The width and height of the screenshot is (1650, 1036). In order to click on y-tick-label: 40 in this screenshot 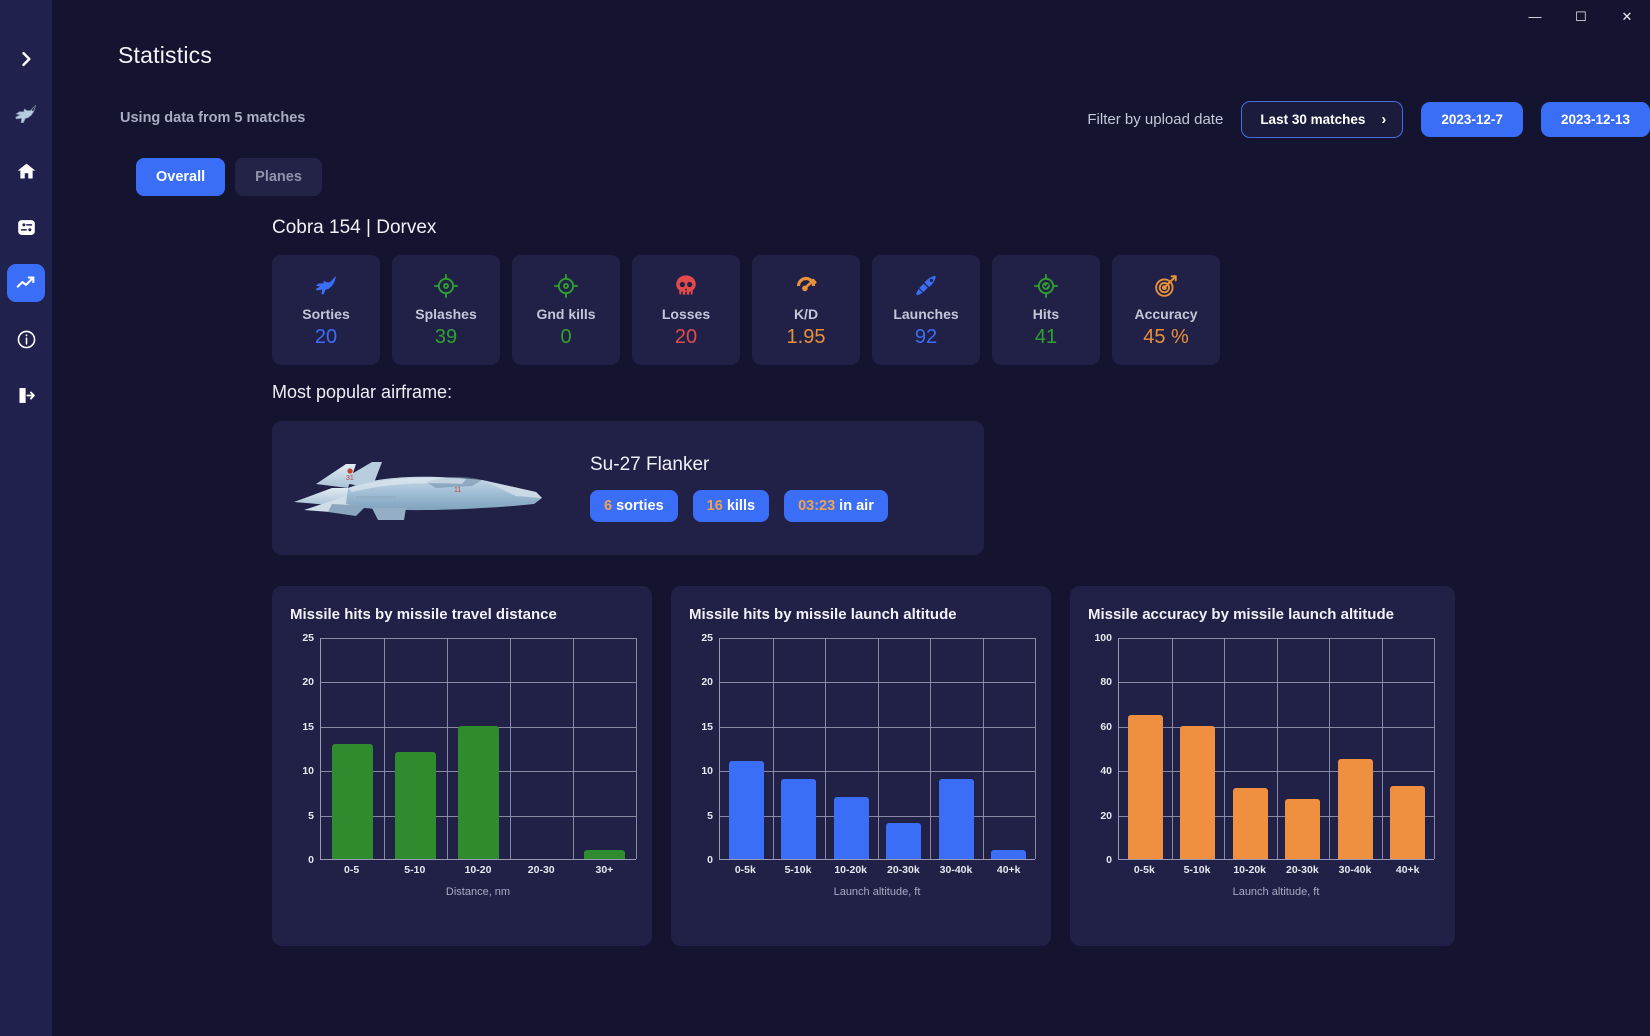, I will do `click(1106, 771)`.